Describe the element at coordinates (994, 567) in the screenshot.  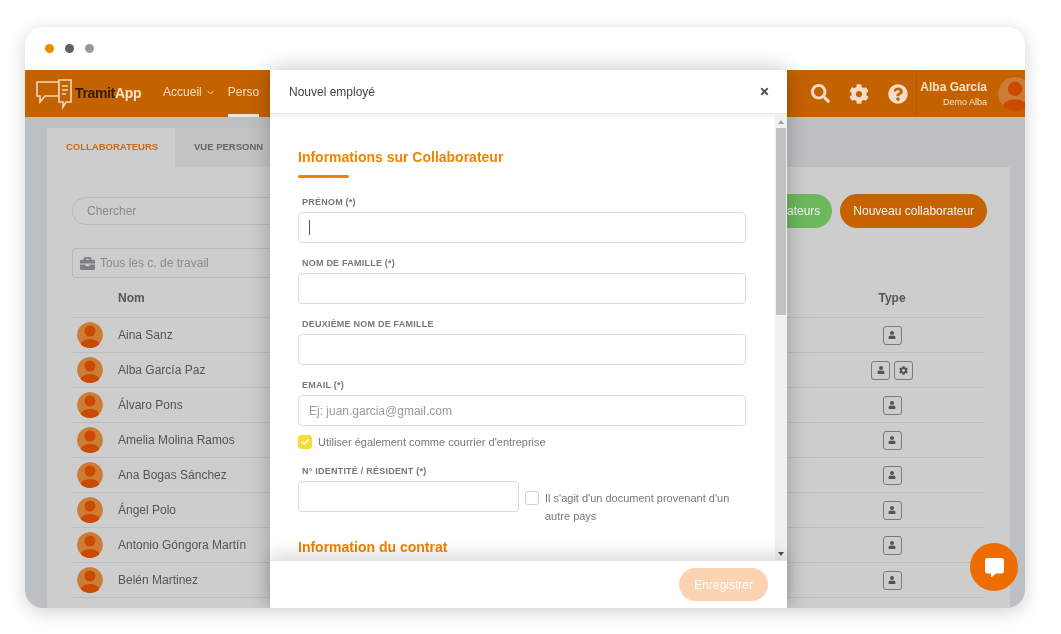
I see `chat-icon` at that location.